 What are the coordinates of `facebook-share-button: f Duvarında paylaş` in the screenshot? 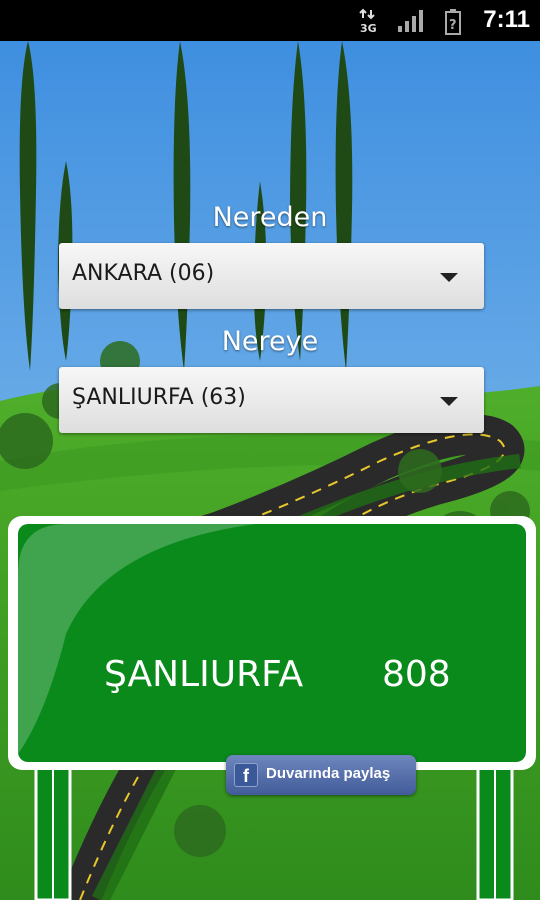 It's located at (321, 775).